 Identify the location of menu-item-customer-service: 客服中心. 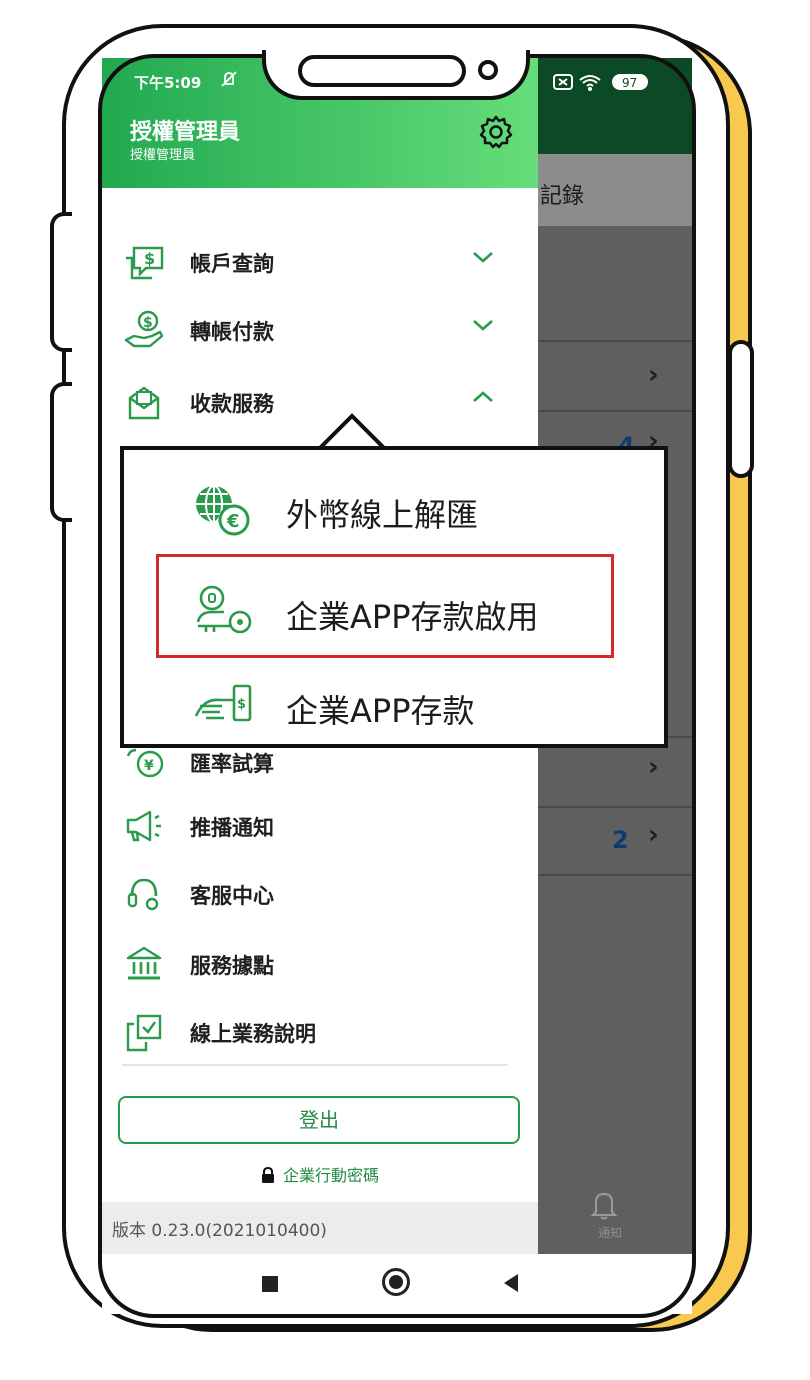
(320, 894).